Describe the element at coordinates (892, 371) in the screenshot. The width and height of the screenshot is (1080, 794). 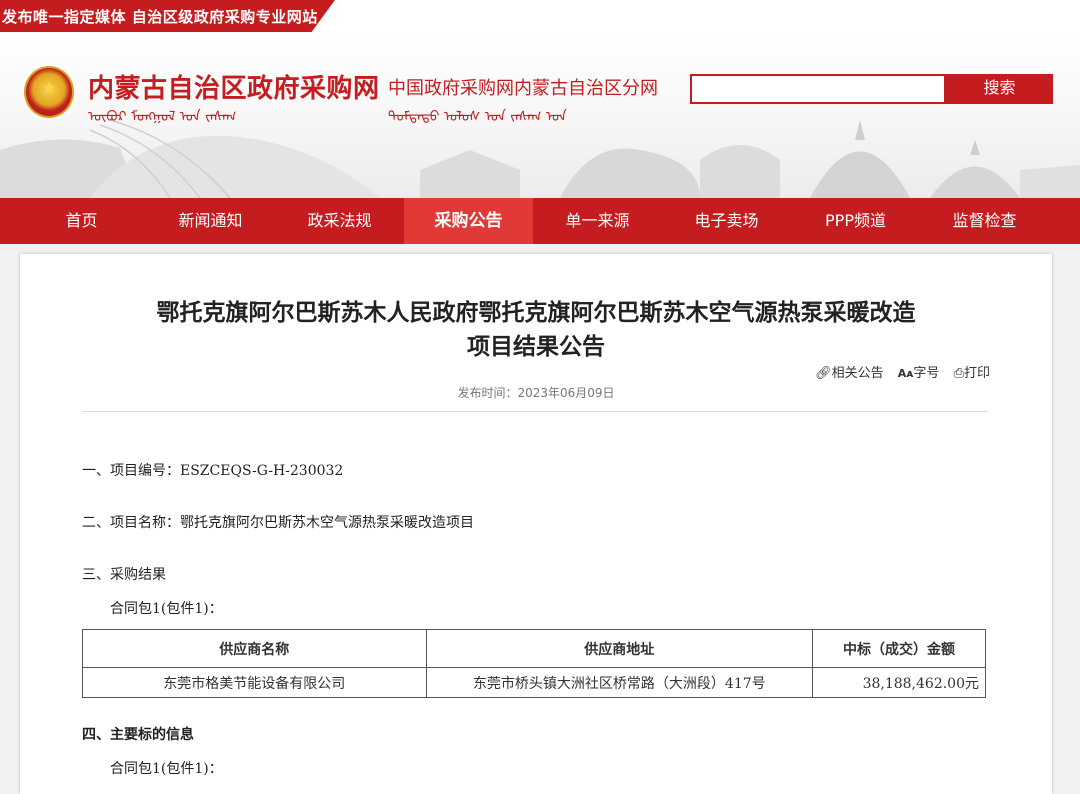
I see `article-tools: 🔗︎相关公告 Aᴀ字号 ⎙打印` at that location.